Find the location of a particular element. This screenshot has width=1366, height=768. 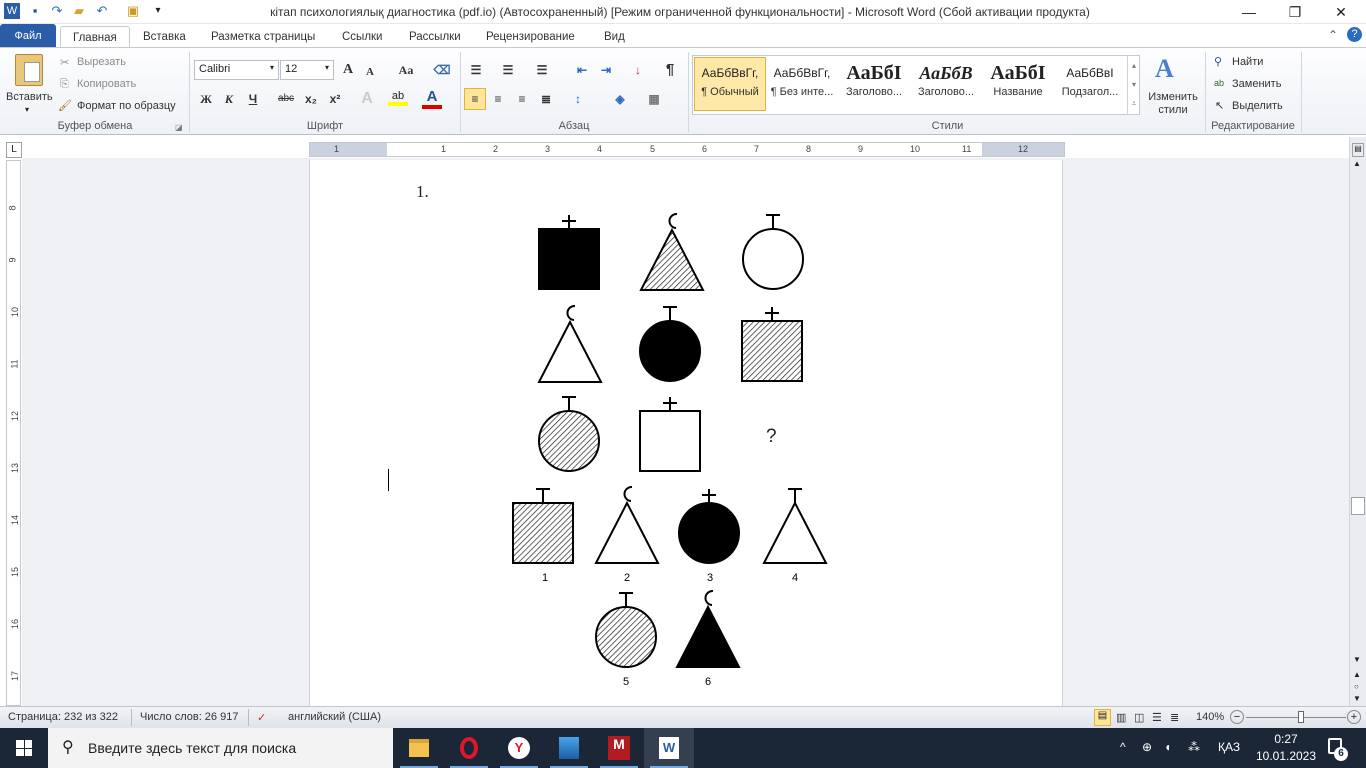

save-icon: ▪ is located at coordinates (35, 11).